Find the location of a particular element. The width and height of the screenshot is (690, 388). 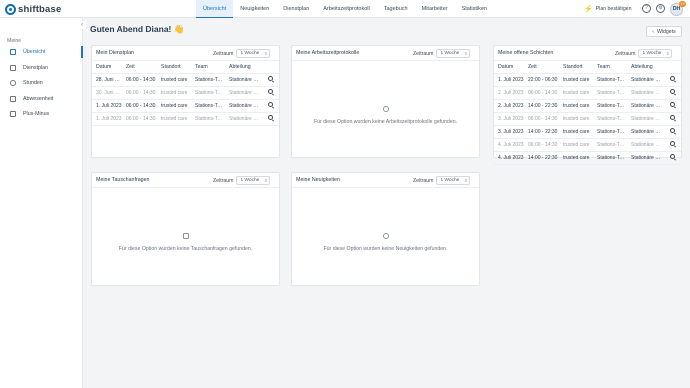

card-title: Mein Dienstplan is located at coordinates (115, 53).